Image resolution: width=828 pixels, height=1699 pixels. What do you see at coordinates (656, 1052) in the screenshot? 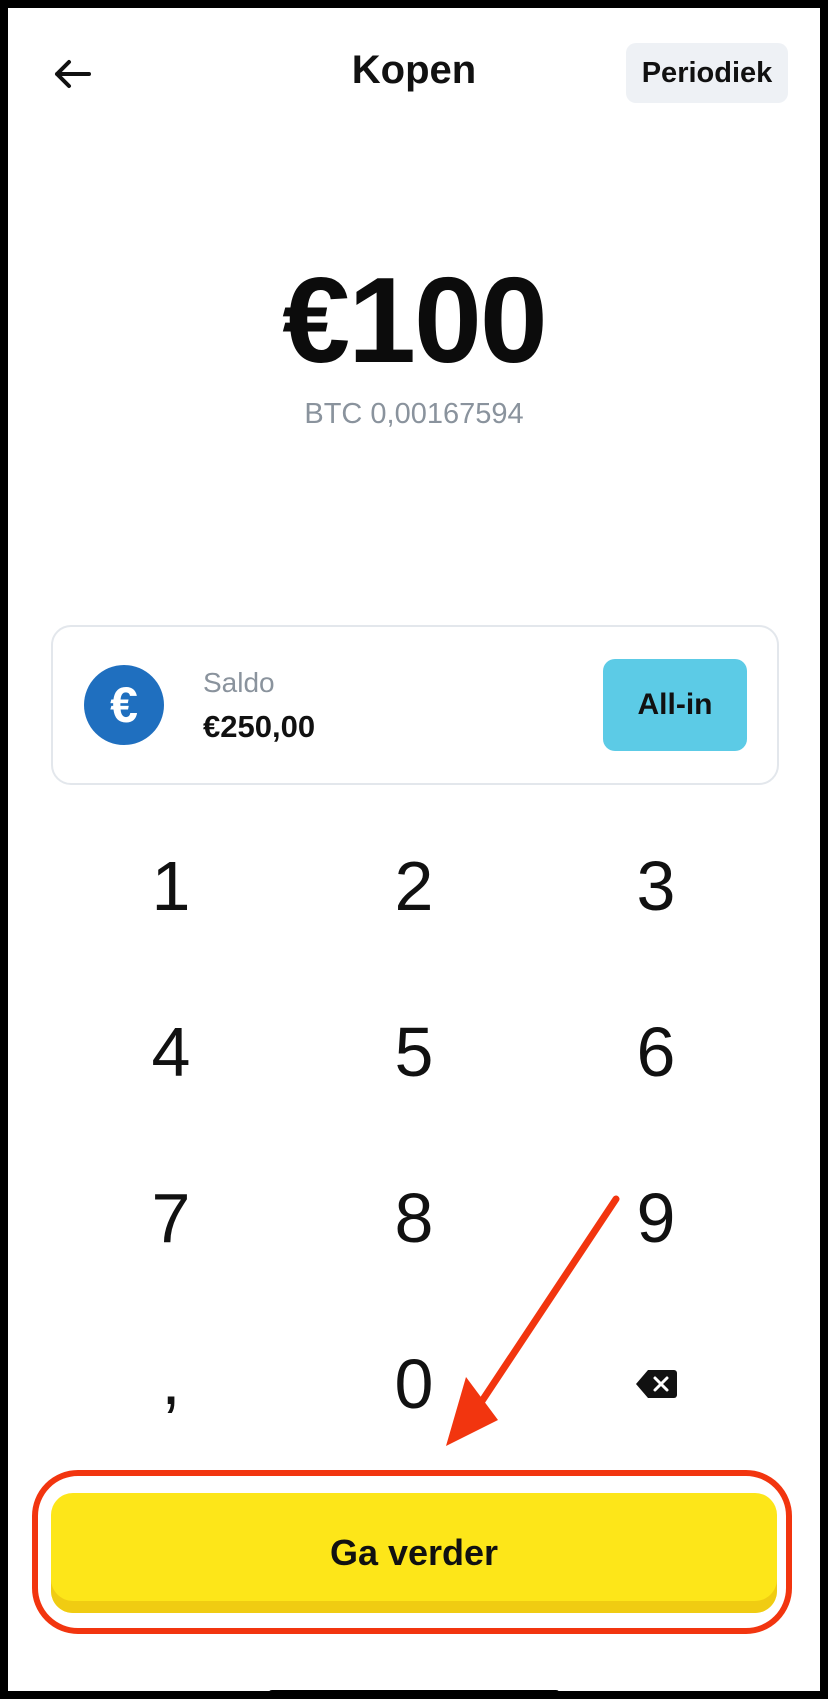
I see `key-6: 6` at bounding box center [656, 1052].